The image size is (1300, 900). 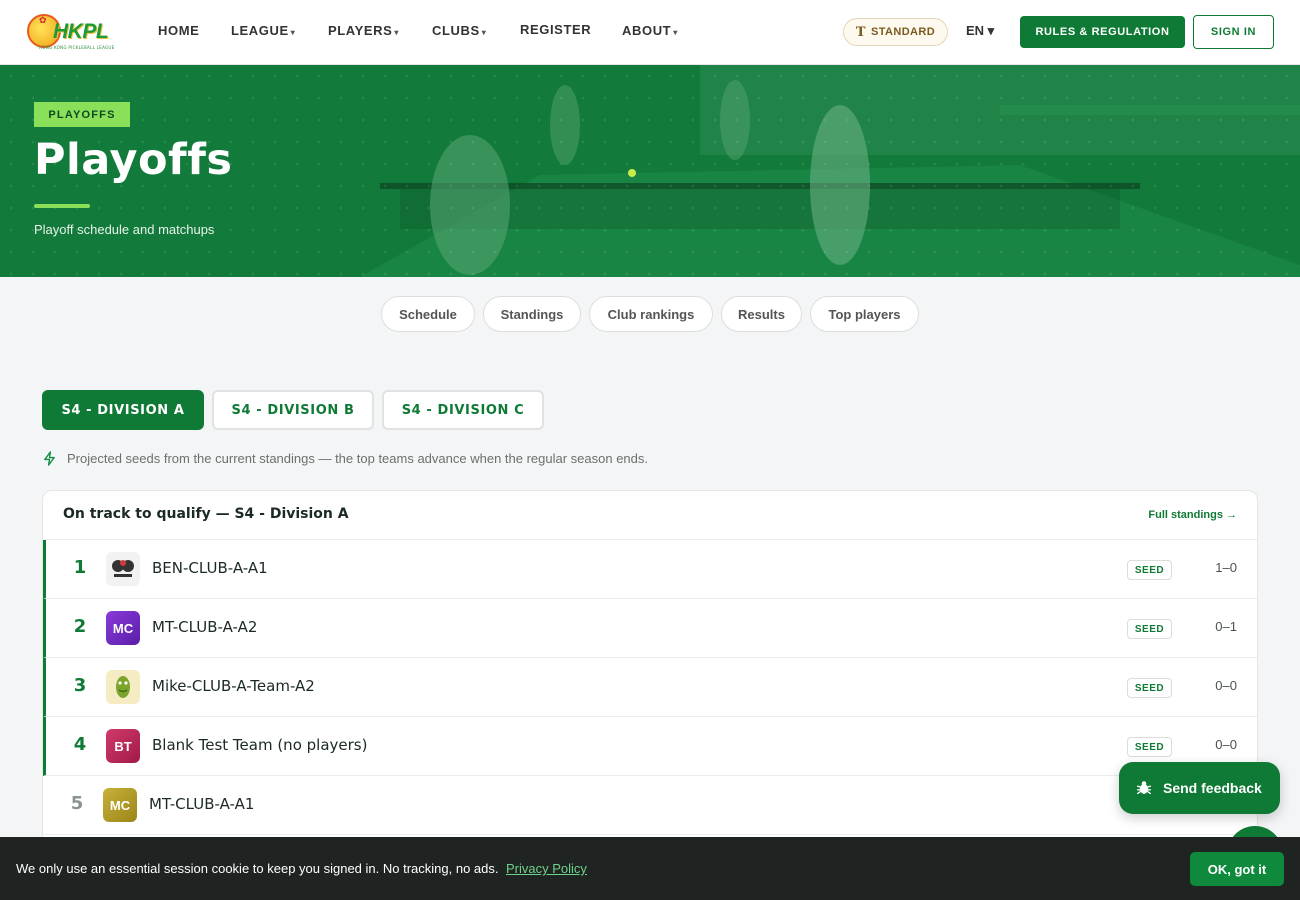 I want to click on page-title: Playoffs, so click(x=133, y=160).